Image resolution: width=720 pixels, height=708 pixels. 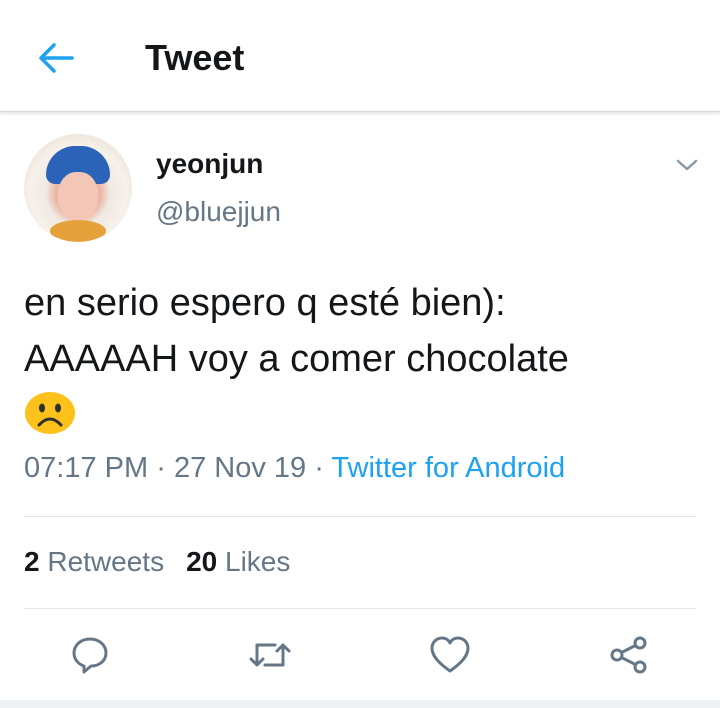 I want to click on tweet-time: 07:17 PM, so click(x=86, y=468).